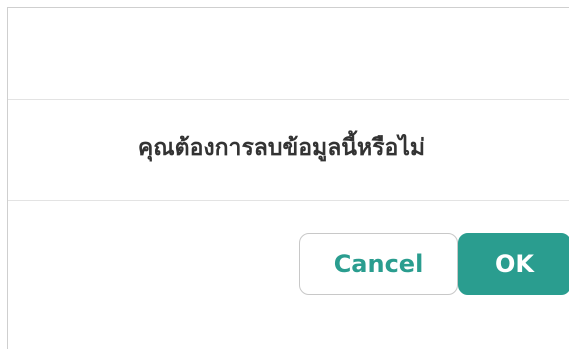  I want to click on confirm-message: คุณต้องการลบข้อมูลนี้หรือไม่, so click(281, 147).